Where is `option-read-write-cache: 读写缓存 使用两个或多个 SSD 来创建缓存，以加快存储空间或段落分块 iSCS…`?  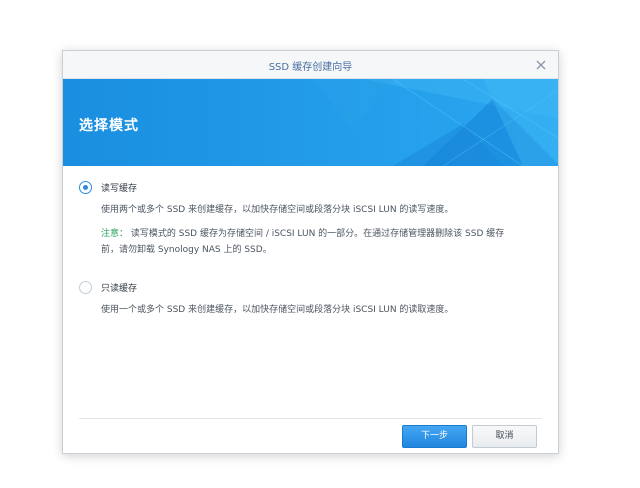 option-read-write-cache: 读写缓存 使用两个或多个 SSD 来创建缓存，以加快存储空间或段落分块 iSCS… is located at coordinates (309, 219).